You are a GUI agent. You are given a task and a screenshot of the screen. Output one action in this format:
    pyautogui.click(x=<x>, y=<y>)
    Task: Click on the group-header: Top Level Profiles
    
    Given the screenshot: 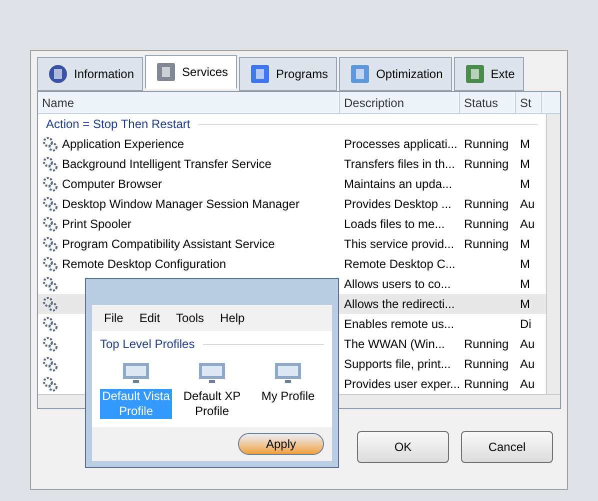 What is the action you would take?
    pyautogui.click(x=147, y=344)
    